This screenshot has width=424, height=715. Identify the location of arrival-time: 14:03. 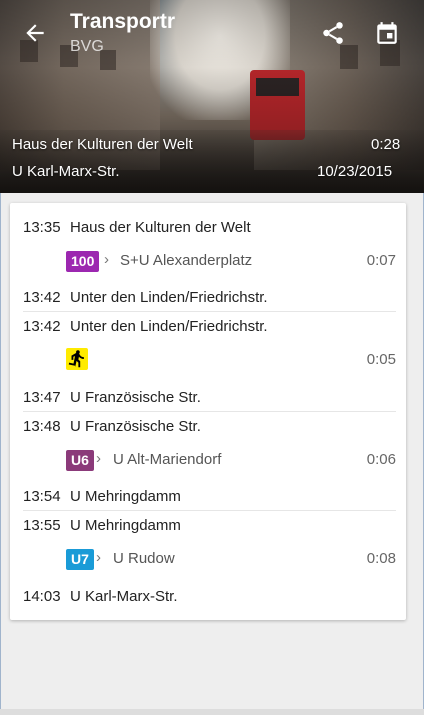
(42, 596).